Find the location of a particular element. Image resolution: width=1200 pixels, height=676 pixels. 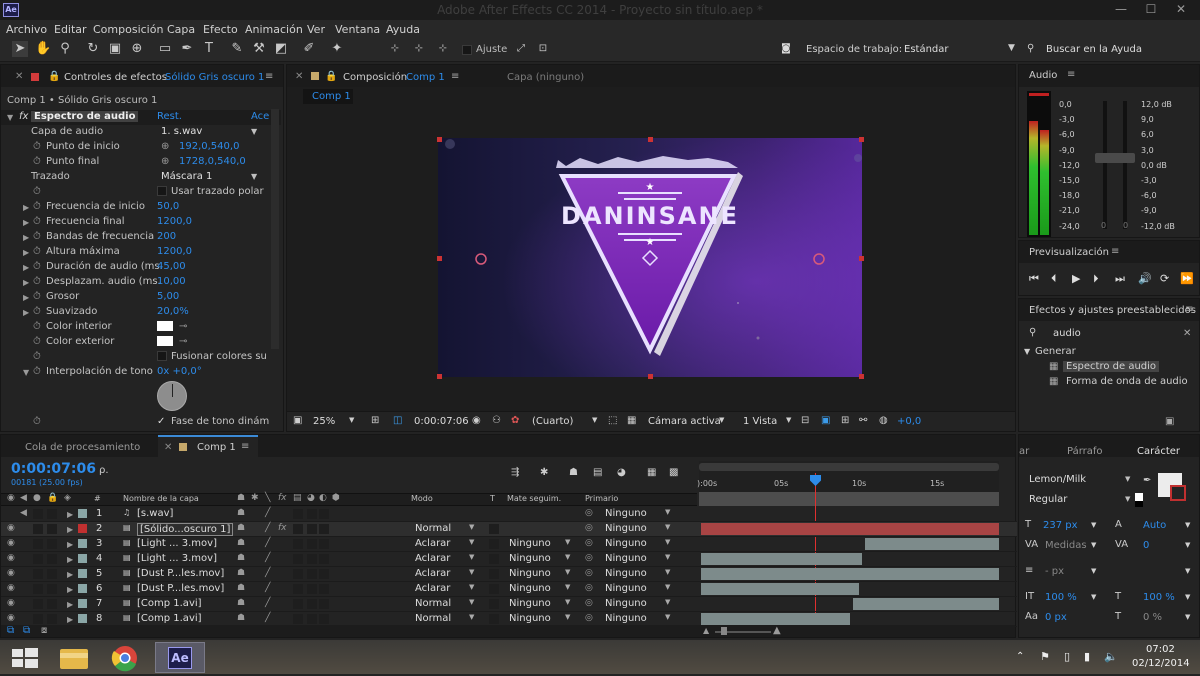

close-button: ✕ is located at coordinates (1181, 9).